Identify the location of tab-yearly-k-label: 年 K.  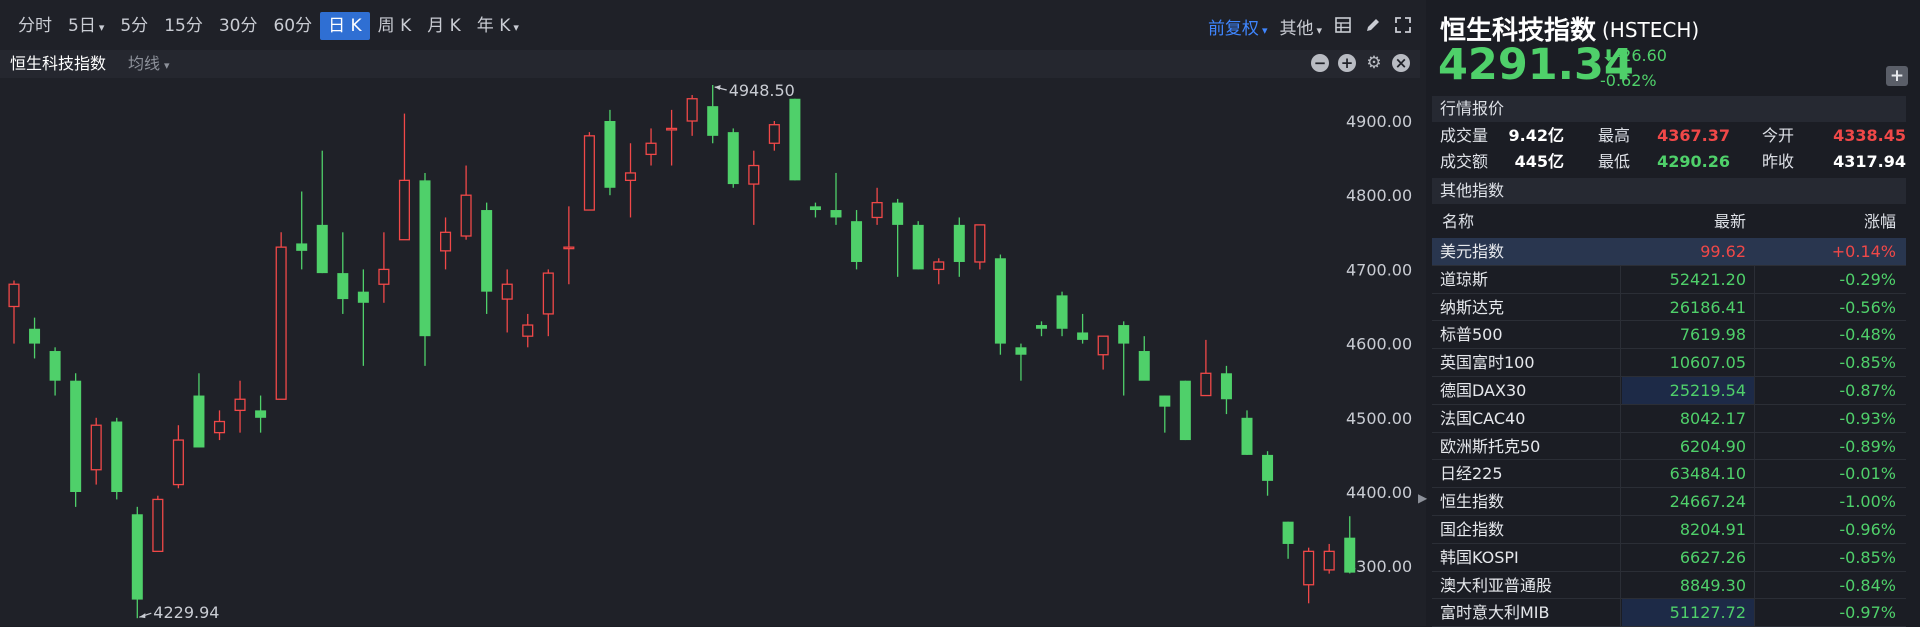
(493, 26).